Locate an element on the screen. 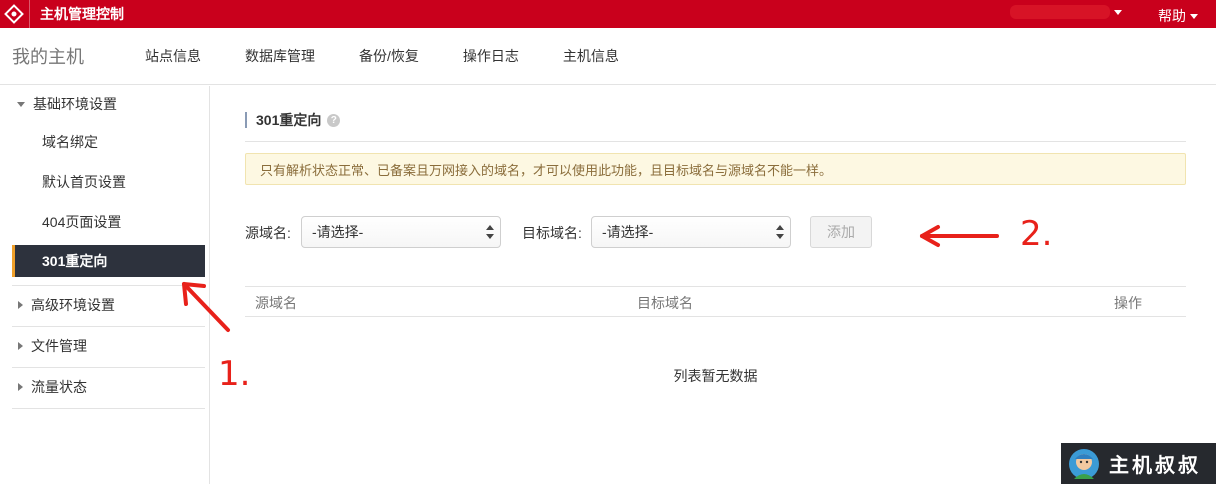 Image resolution: width=1216 pixels, height=484 pixels. watermark: 主机叔叔 is located at coordinates (1138, 463).